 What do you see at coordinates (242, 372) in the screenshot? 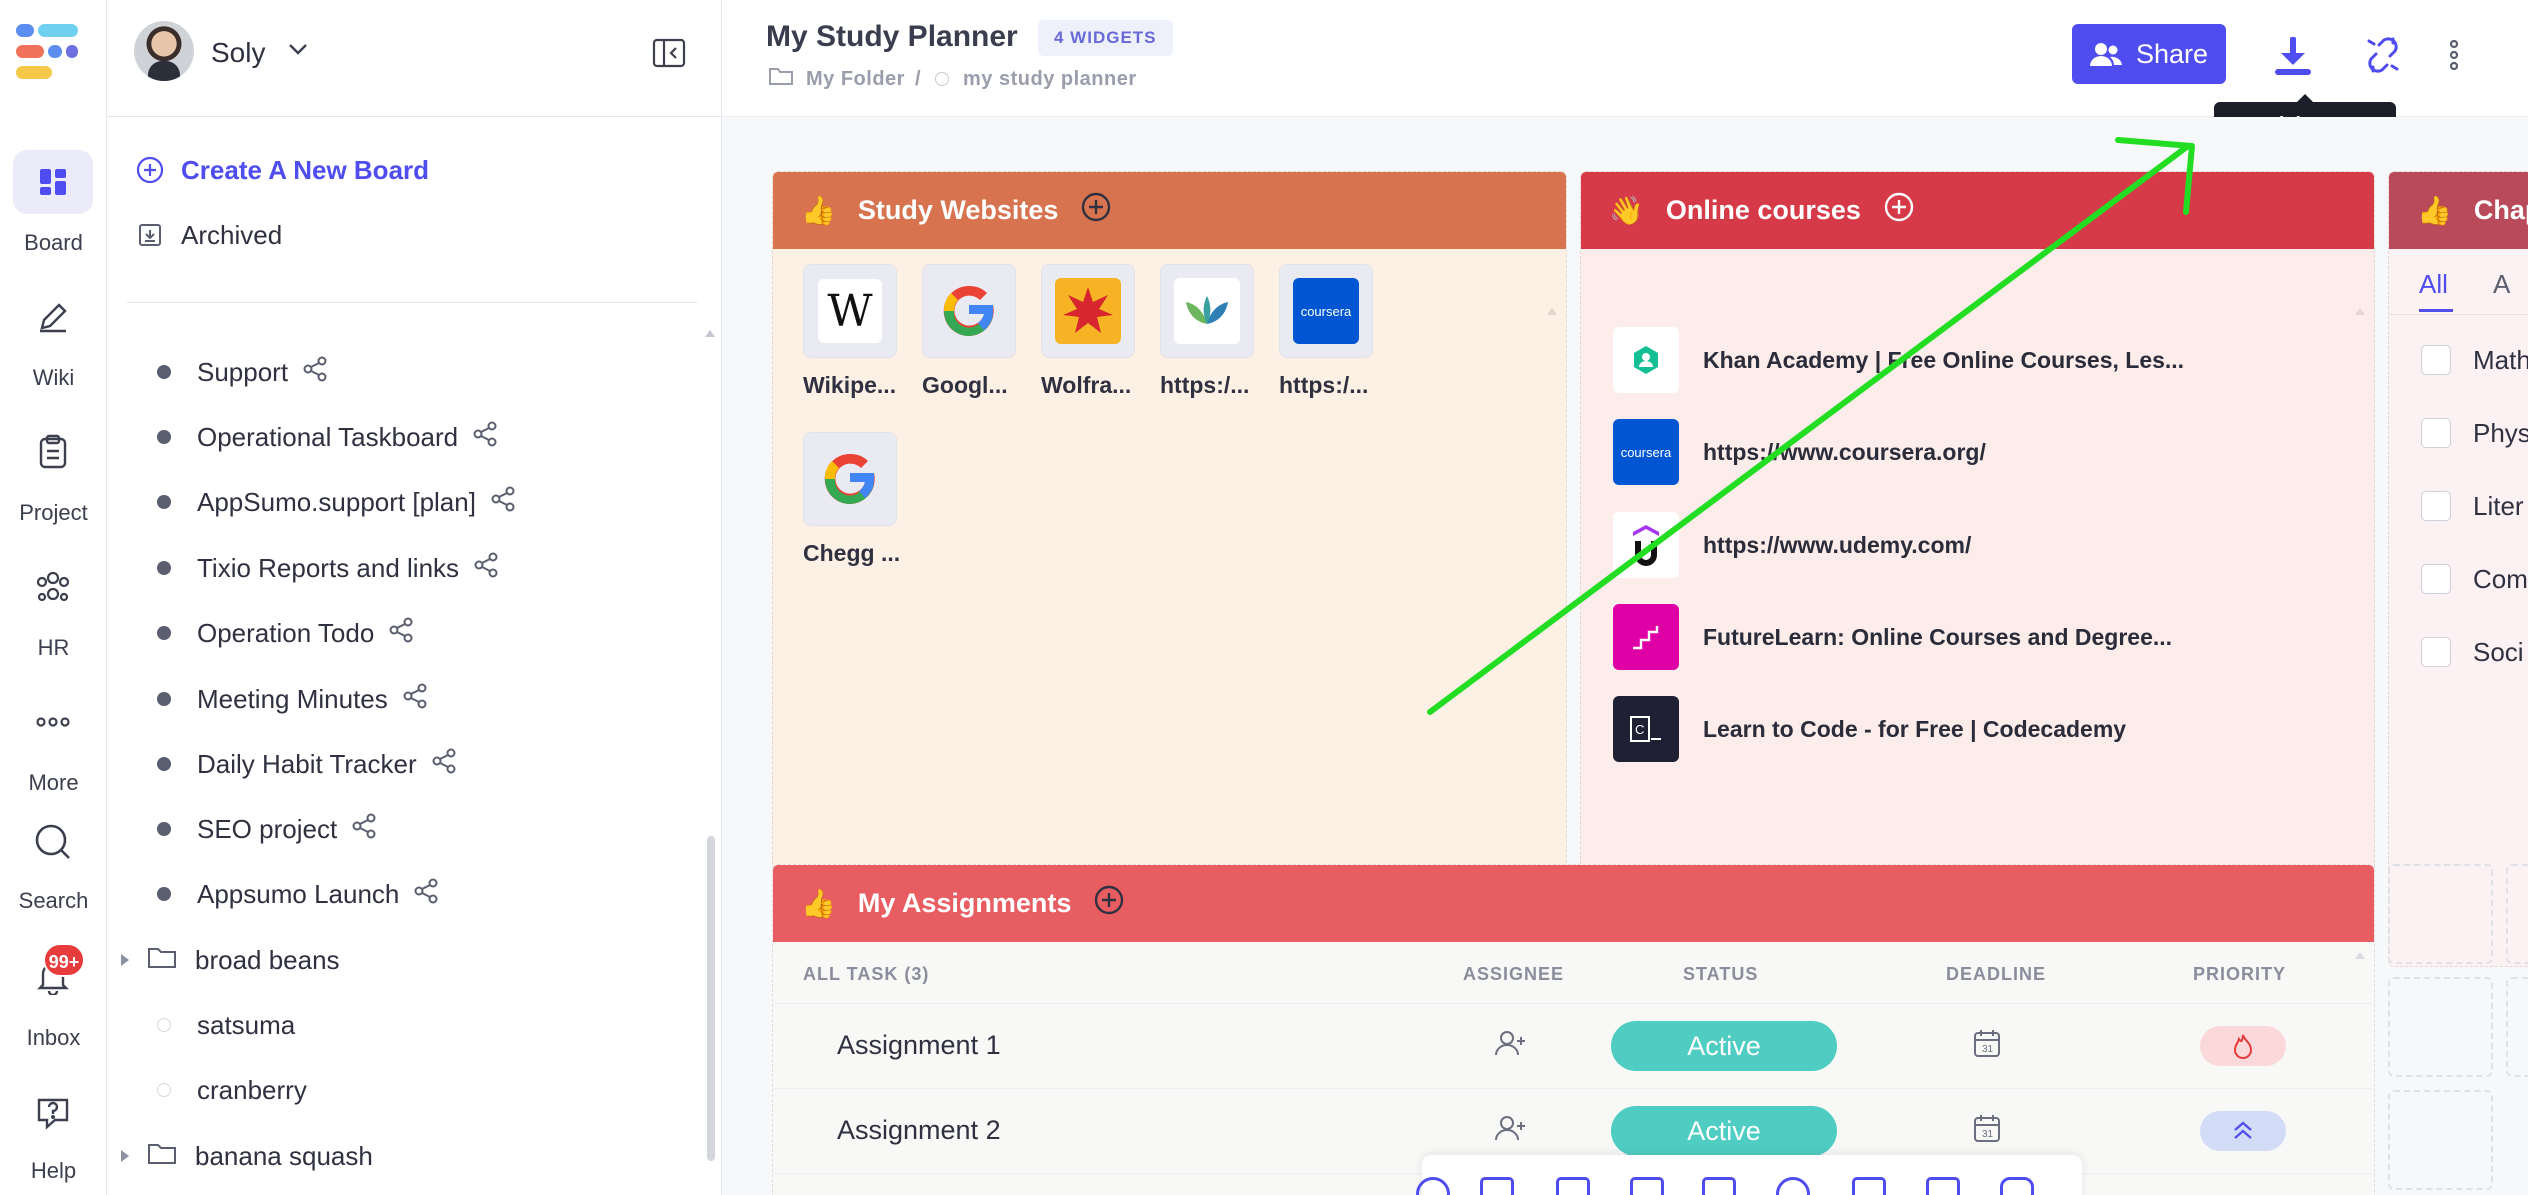
I see `board-item: Support` at bounding box center [242, 372].